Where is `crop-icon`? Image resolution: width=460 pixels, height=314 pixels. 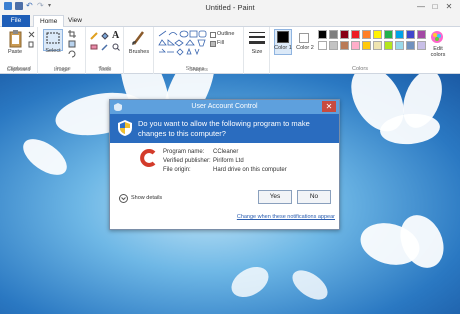 crop-icon is located at coordinates (72, 34).